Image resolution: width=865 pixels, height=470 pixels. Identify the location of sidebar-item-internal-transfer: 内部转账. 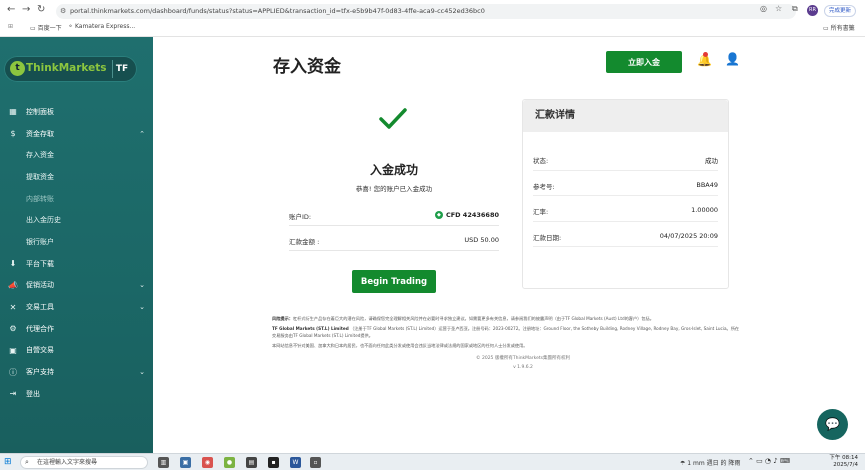
(76, 199).